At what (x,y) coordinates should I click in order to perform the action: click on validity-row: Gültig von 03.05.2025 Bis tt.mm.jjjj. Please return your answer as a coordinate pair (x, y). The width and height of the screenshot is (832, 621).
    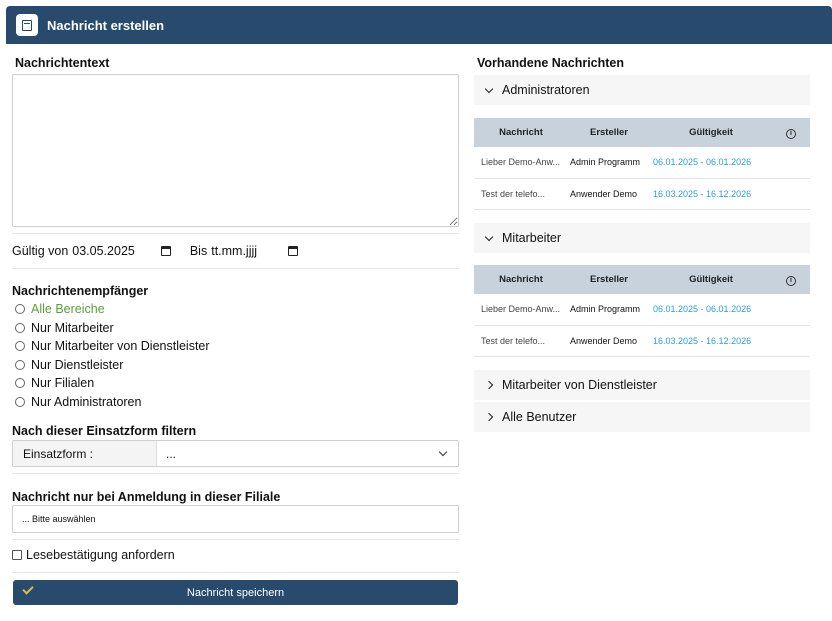
    Looking at the image, I should click on (155, 251).